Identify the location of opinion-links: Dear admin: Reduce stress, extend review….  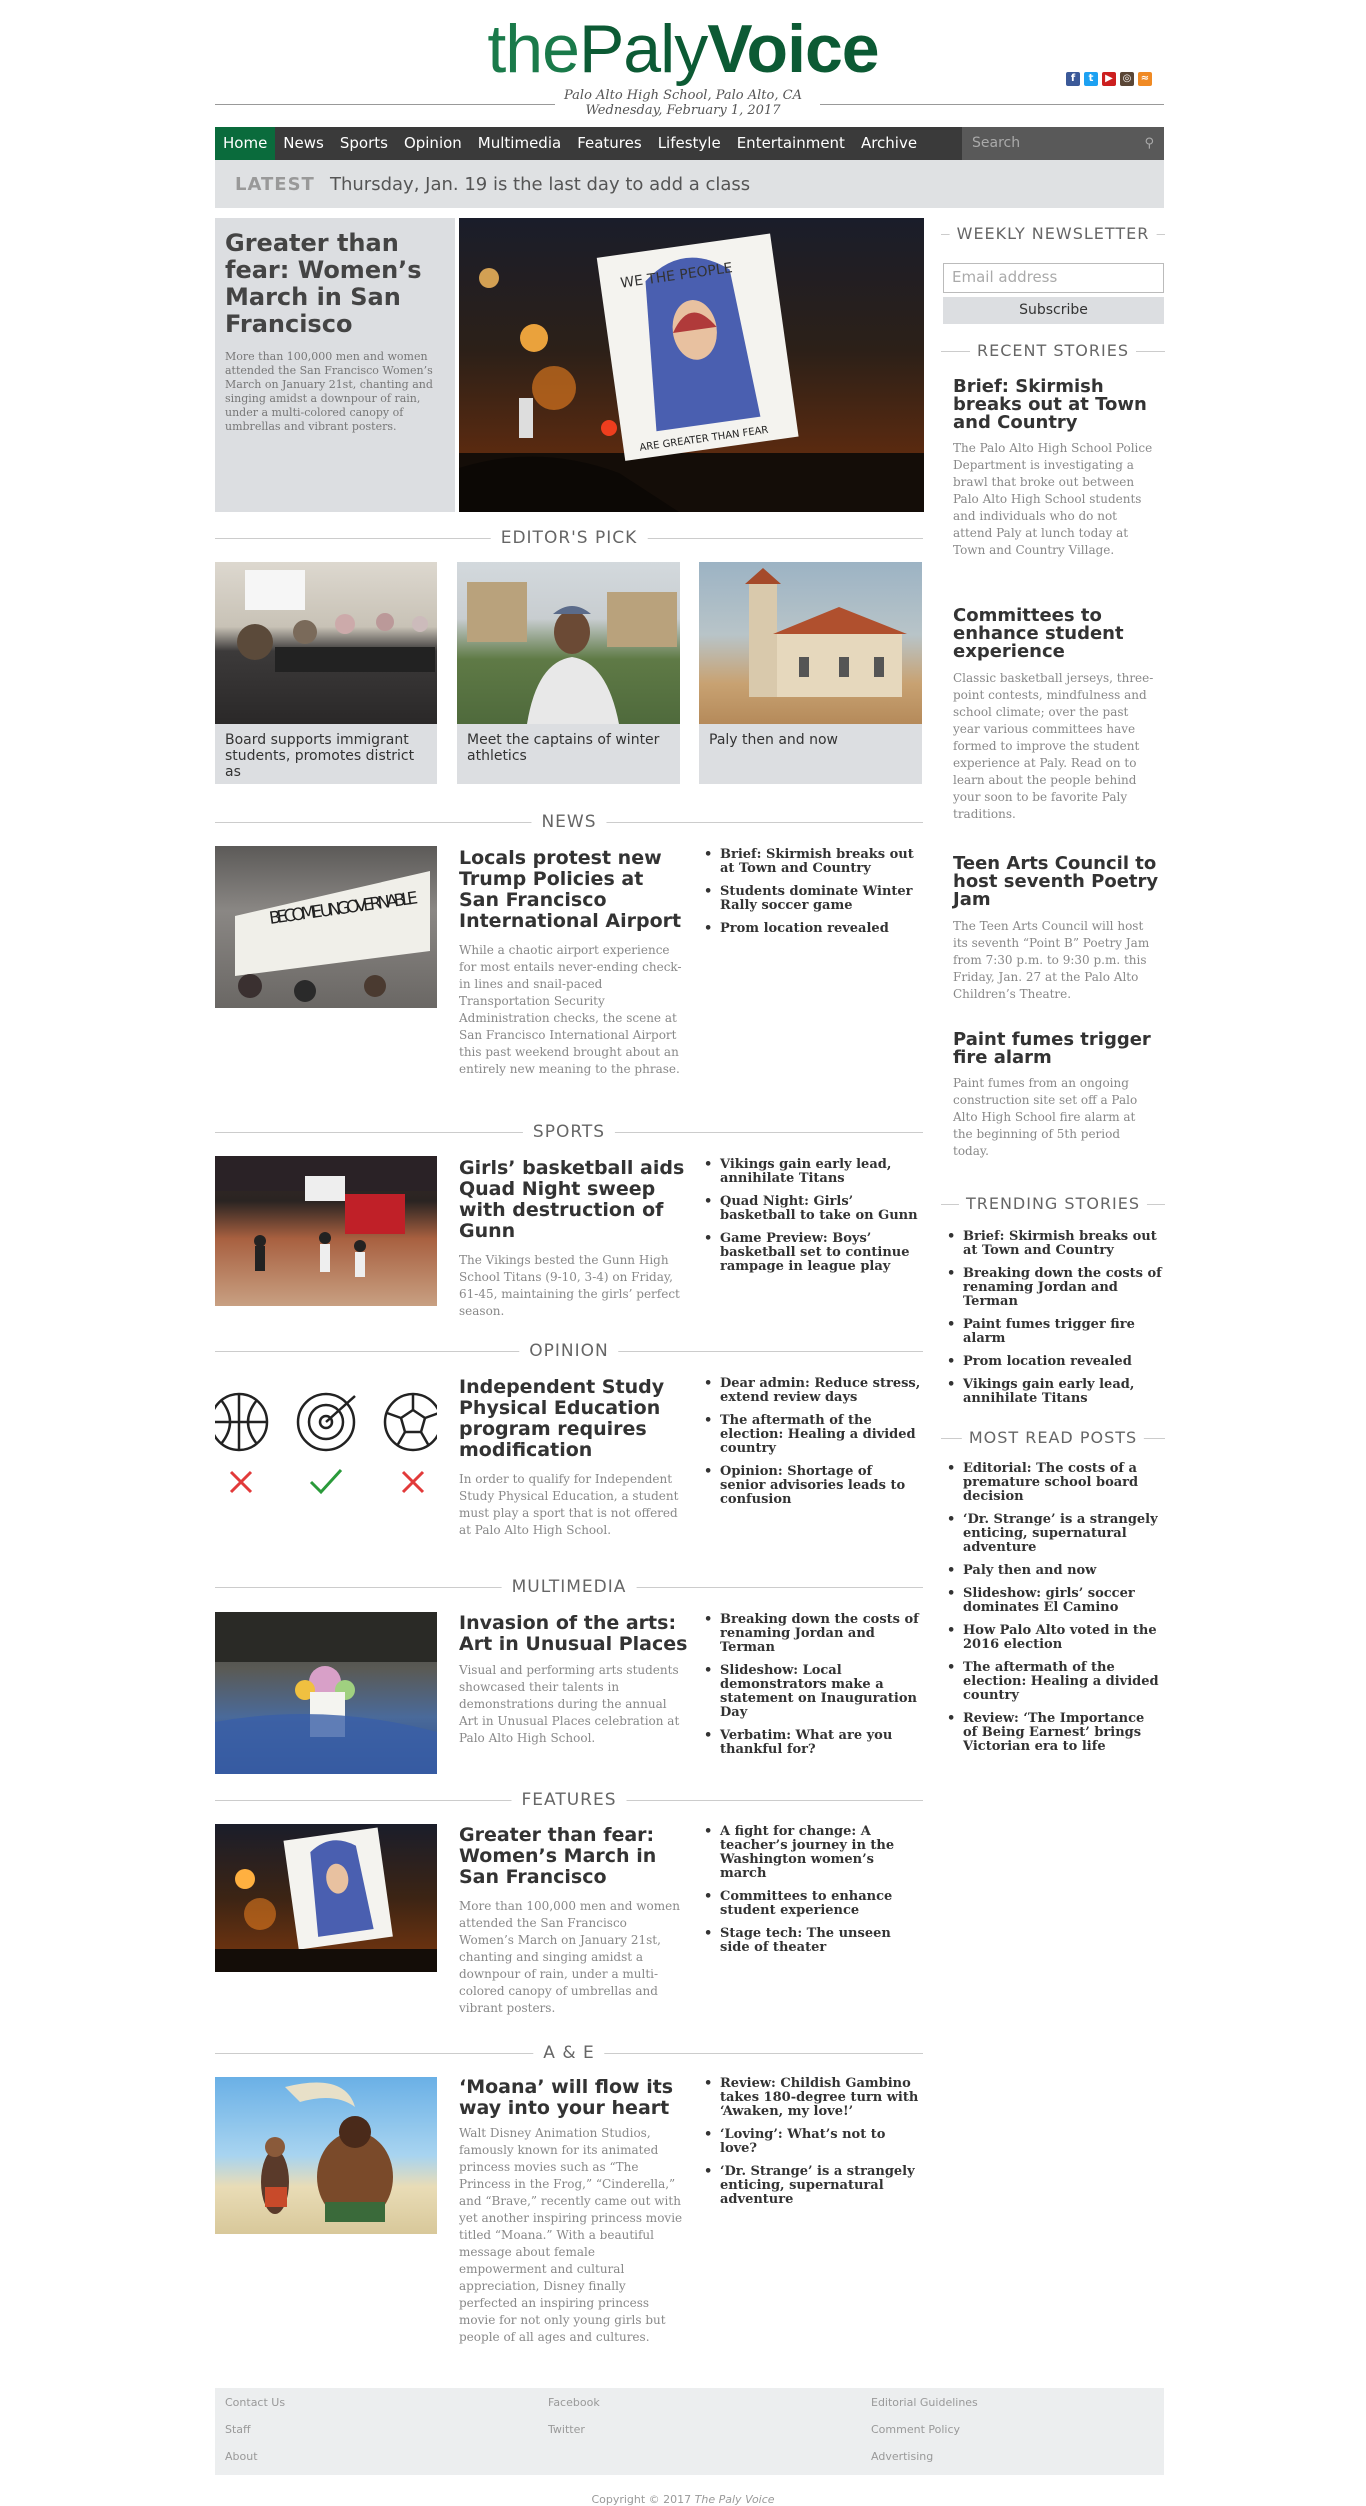
(811, 1446).